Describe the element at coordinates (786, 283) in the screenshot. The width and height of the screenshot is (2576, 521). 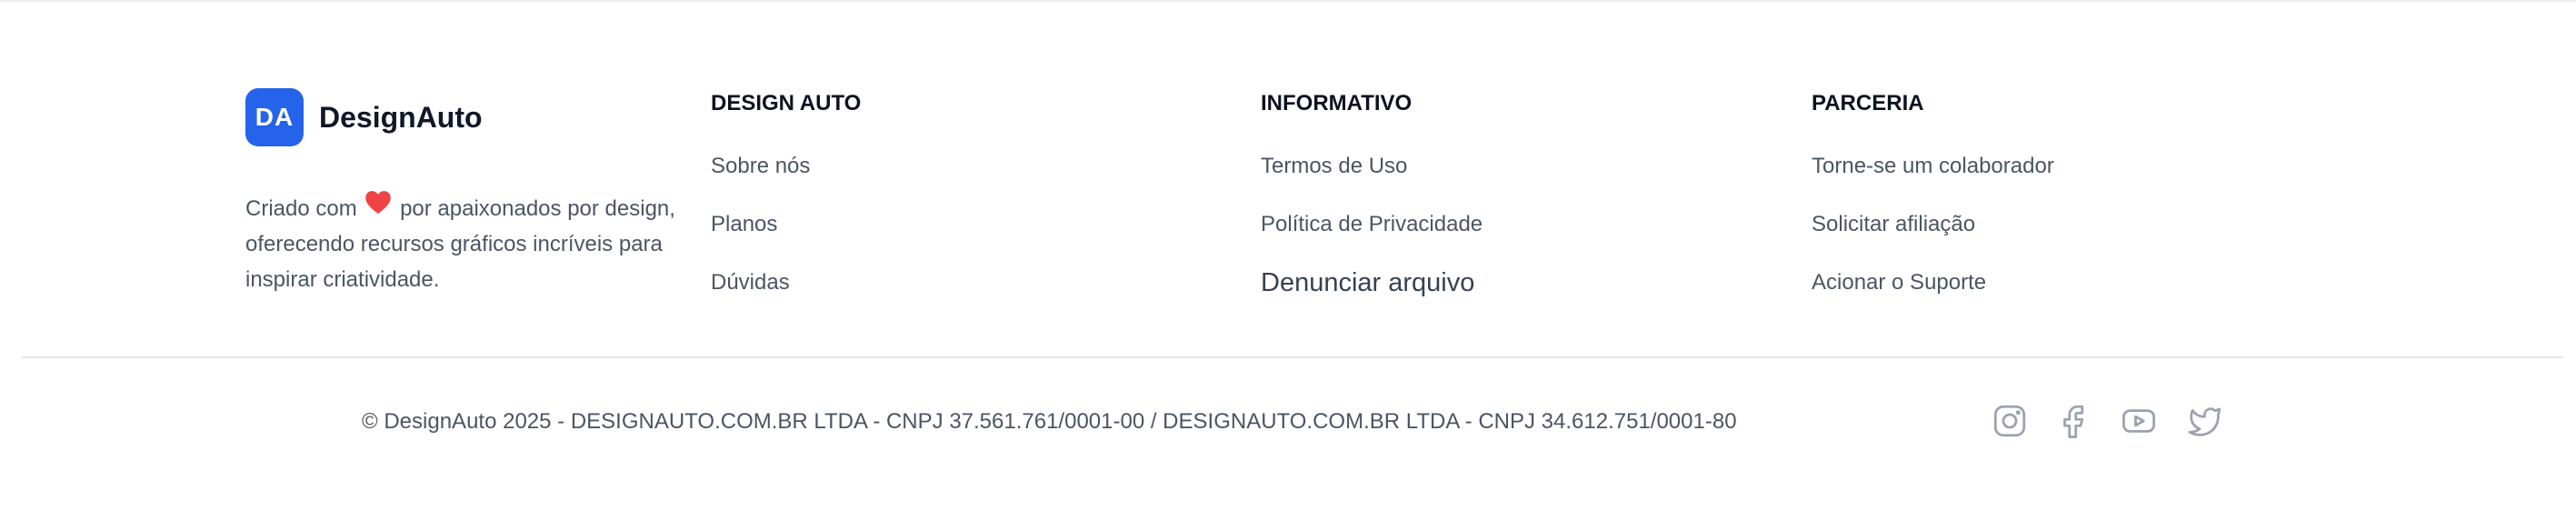
I see `footer-link-duvidas: Dúvidas` at that location.